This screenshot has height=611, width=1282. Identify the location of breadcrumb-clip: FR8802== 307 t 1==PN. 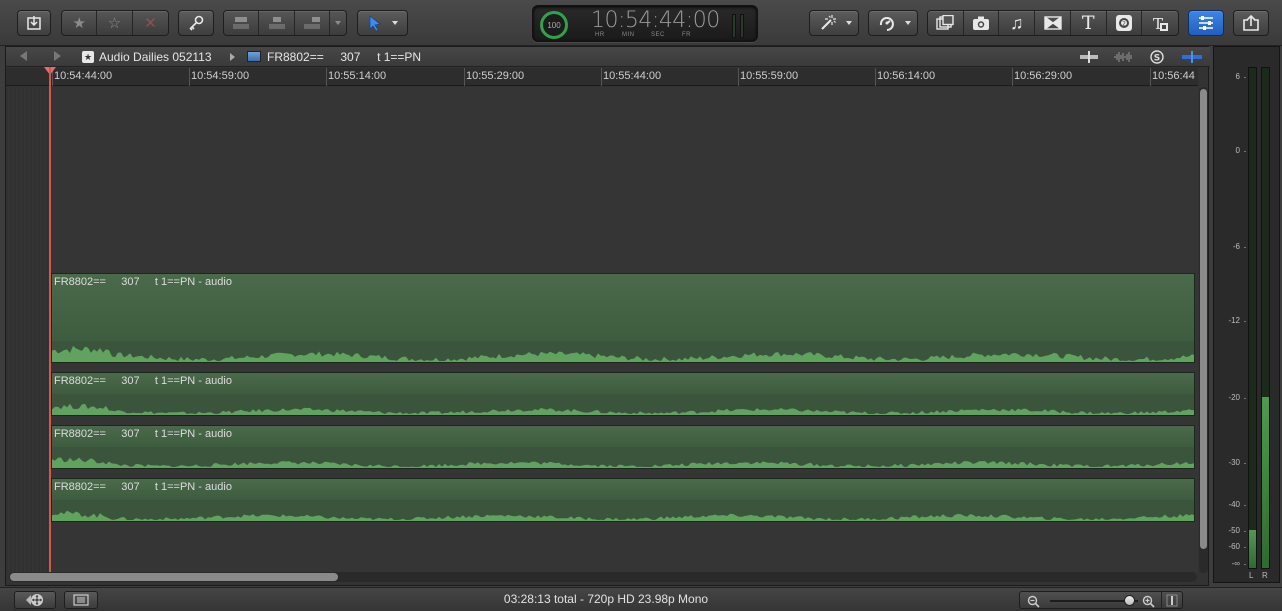
(344, 57).